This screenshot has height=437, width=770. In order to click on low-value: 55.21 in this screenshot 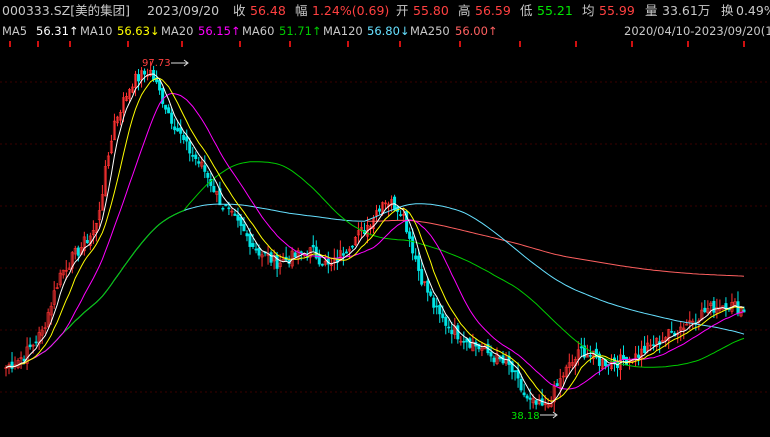, I will do `click(555, 10)`.